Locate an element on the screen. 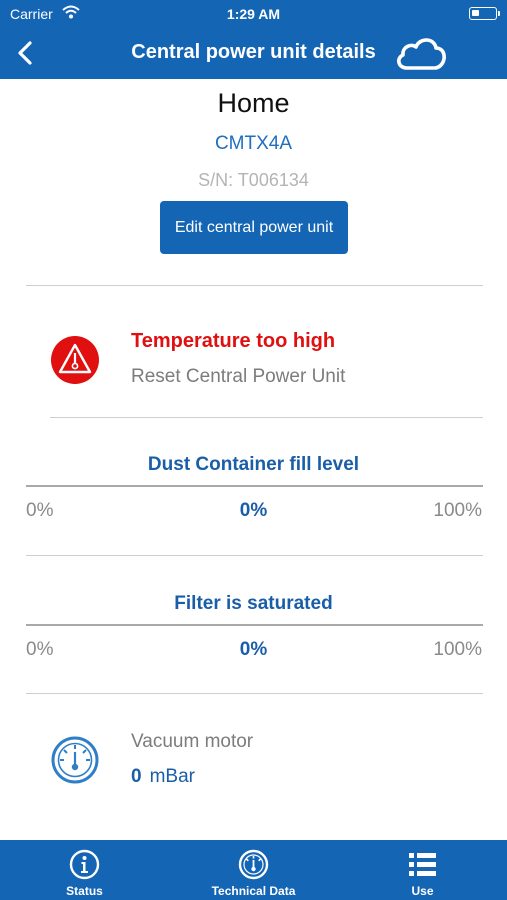  dust-fill-value: 0% is located at coordinates (253, 510).